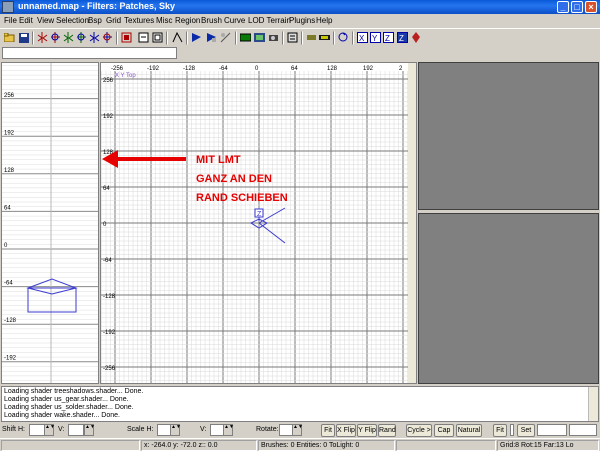 The width and height of the screenshot is (600, 451). I want to click on texture-browser, so click(508, 298).